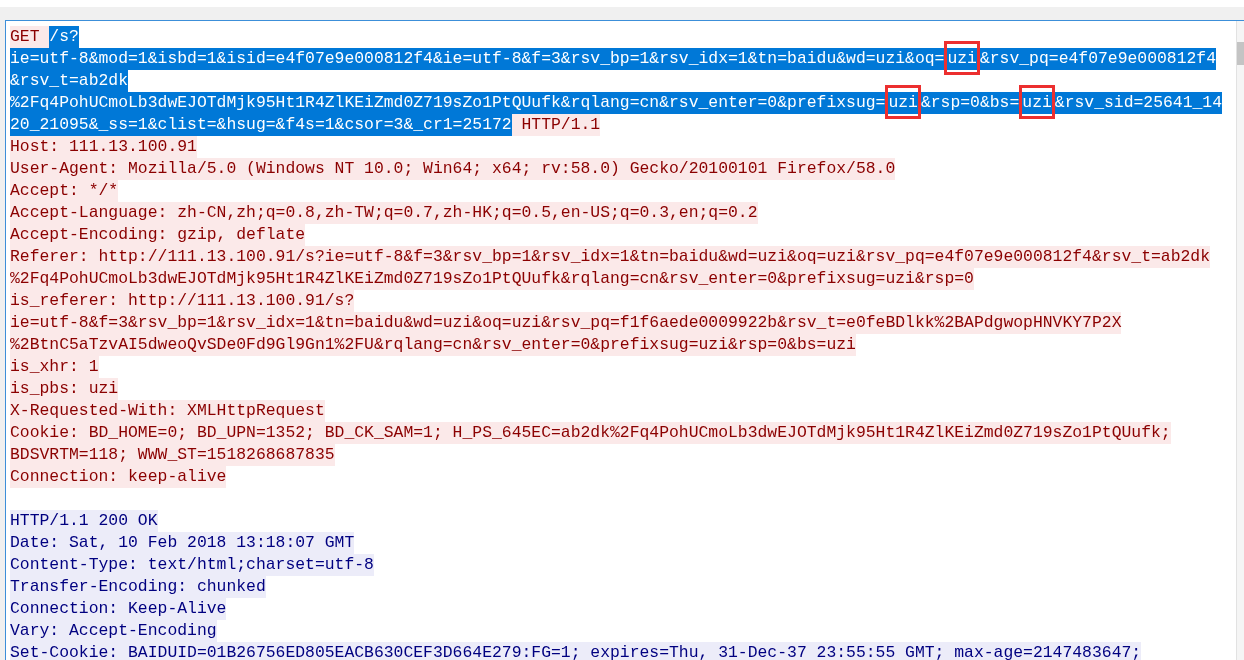 The image size is (1244, 660). What do you see at coordinates (261, 125) in the screenshot?
I see `selected-text: 20_21095&_ss=1&clist=&hsug=&f4s=1&csor=3&_cr1=25172` at bounding box center [261, 125].